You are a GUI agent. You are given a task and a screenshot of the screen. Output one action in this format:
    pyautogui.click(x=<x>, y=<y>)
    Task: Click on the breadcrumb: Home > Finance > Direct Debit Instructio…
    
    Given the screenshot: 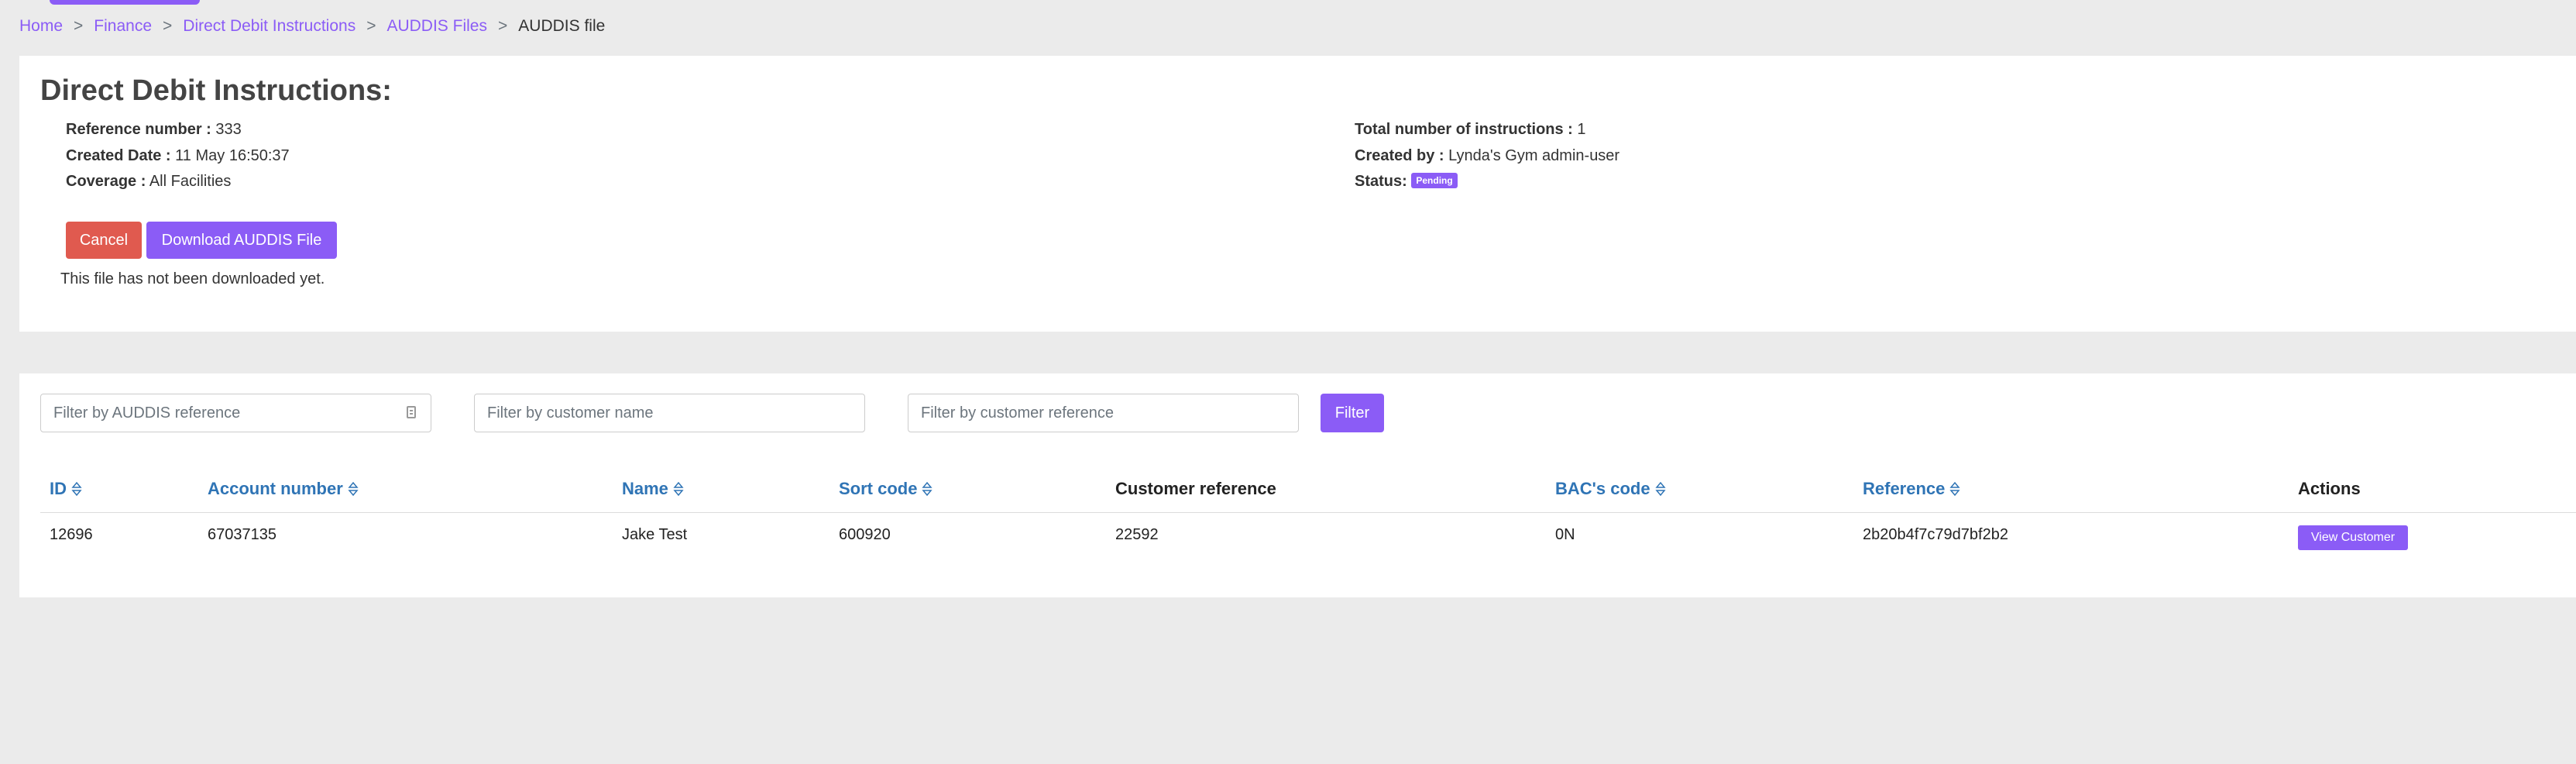 What is the action you would take?
    pyautogui.click(x=312, y=26)
    